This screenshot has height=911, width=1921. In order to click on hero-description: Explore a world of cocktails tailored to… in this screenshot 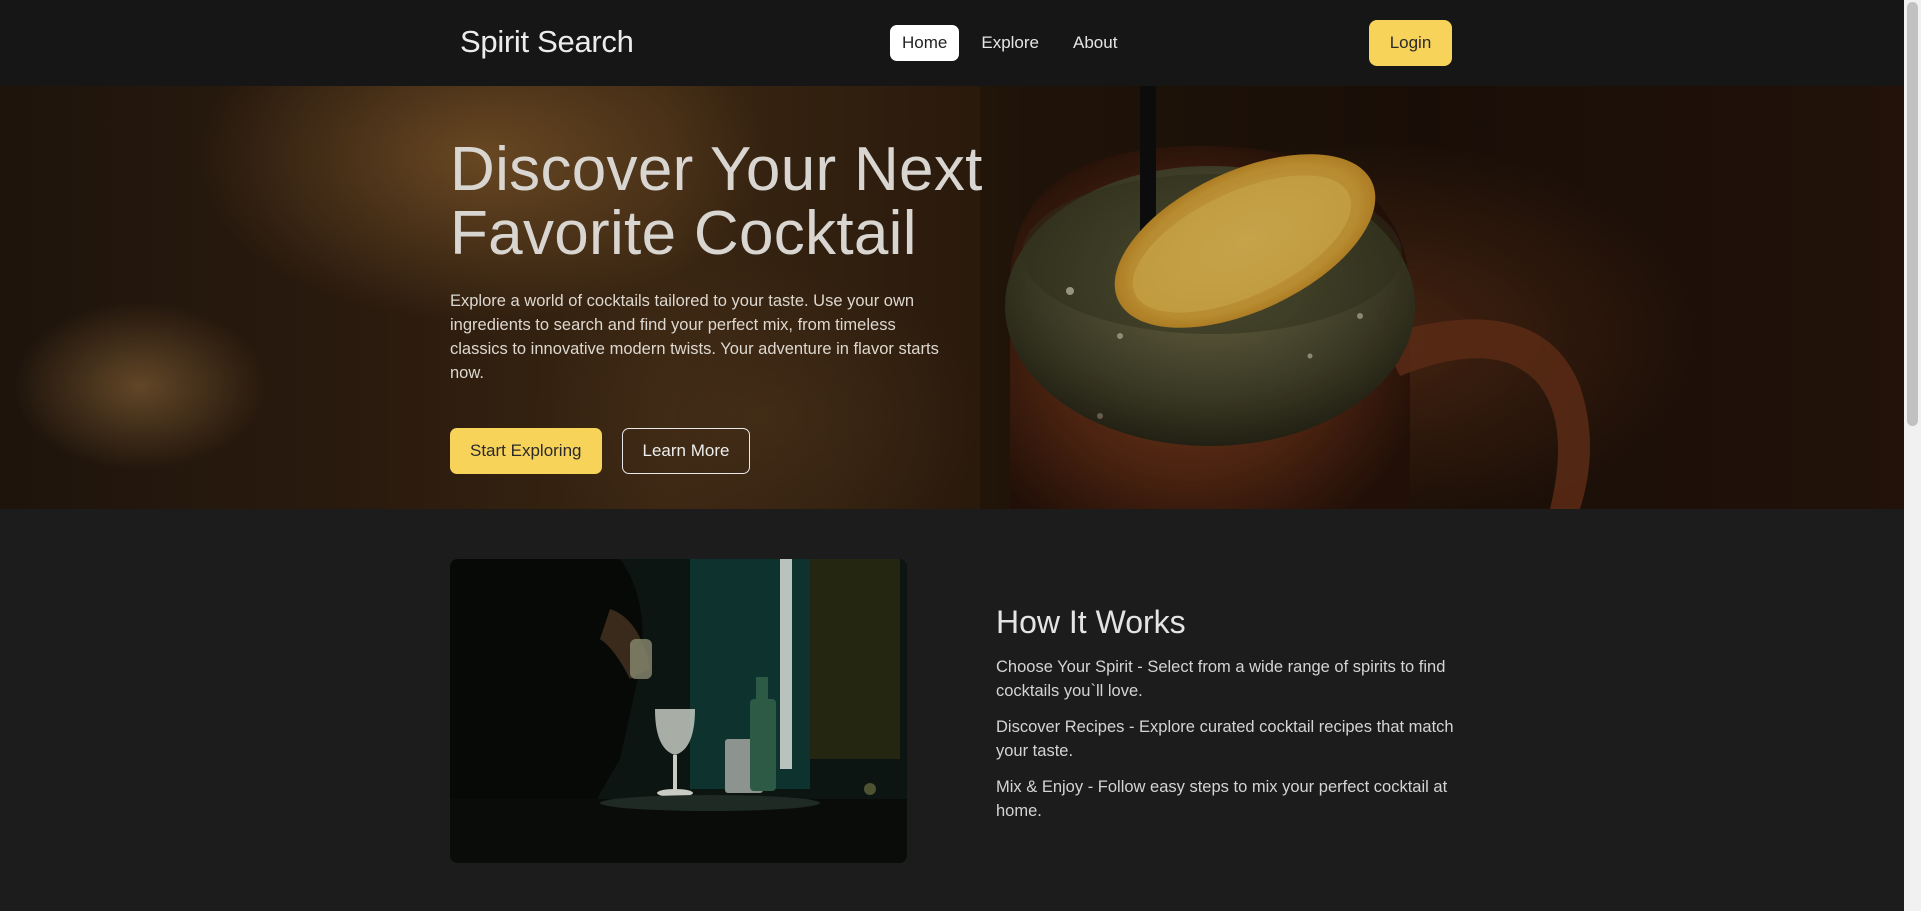, I will do `click(694, 337)`.